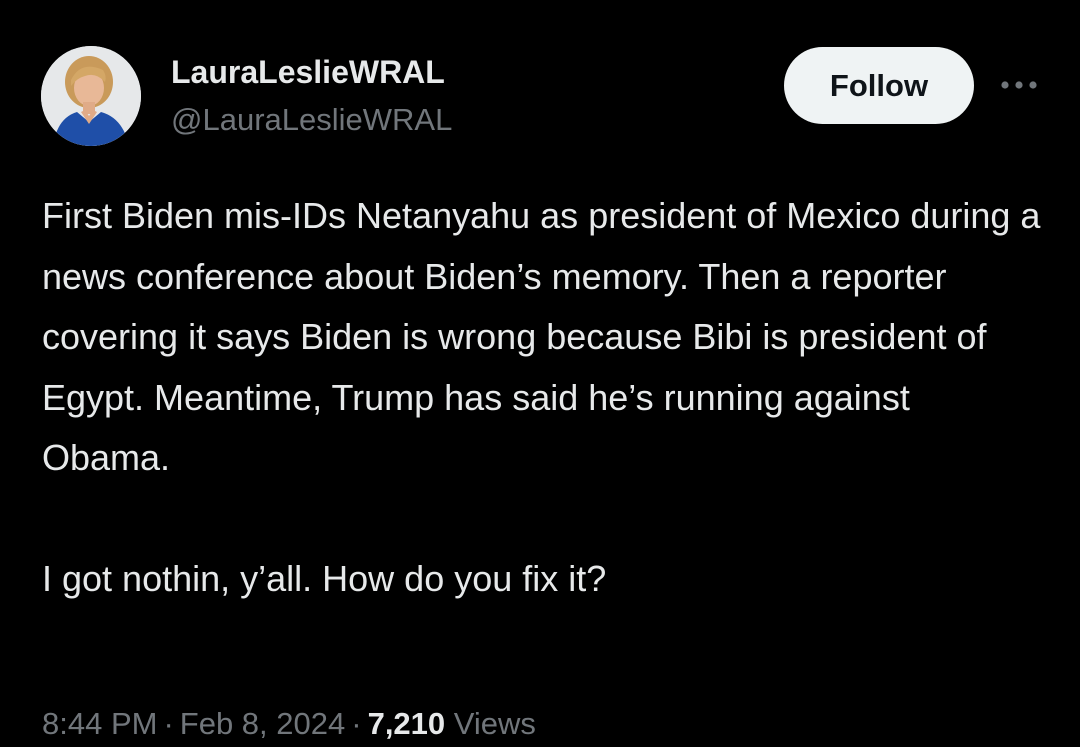 This screenshot has height=747, width=1080. What do you see at coordinates (494, 723) in the screenshot?
I see `views-label: Views` at bounding box center [494, 723].